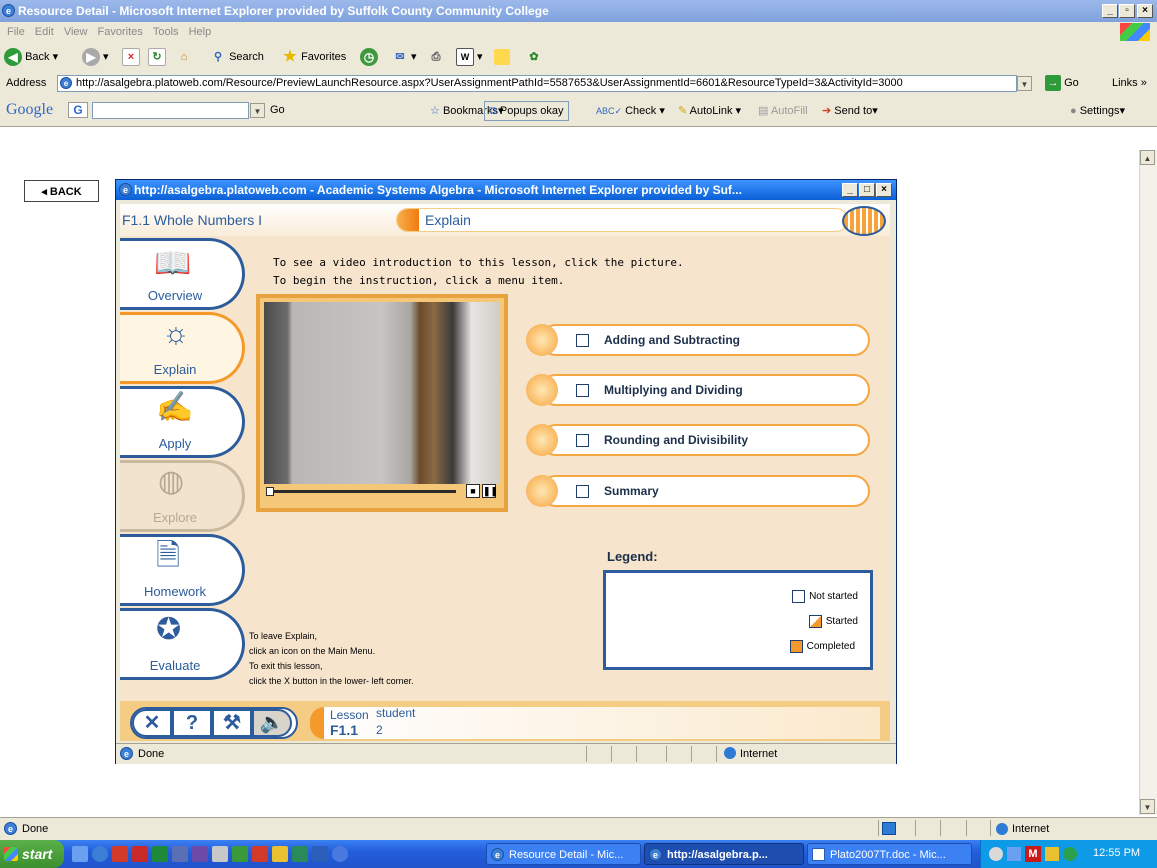 The height and width of the screenshot is (868, 1157). I want to click on bulb-icon, so click(542, 491).